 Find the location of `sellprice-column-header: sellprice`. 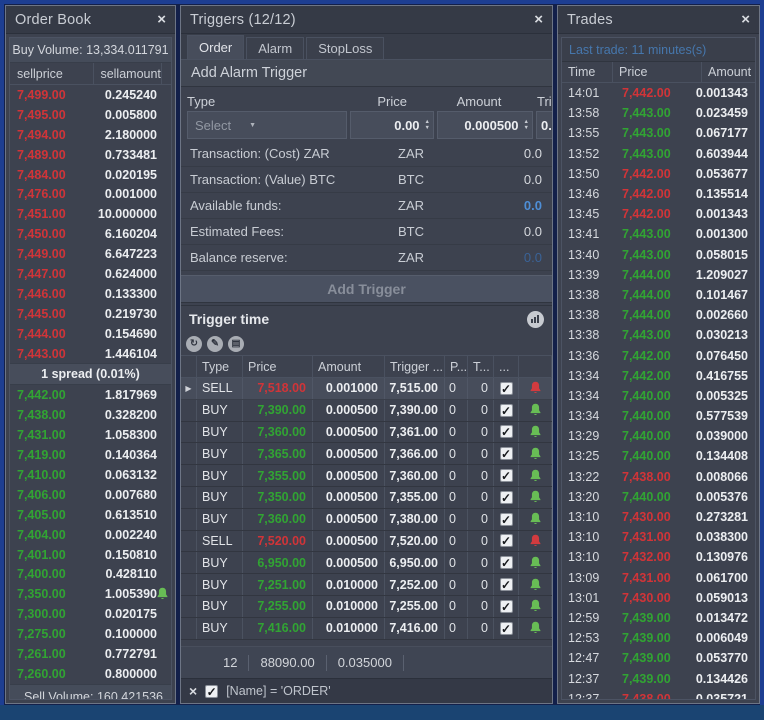

sellprice-column-header: sellprice is located at coordinates (52, 73).